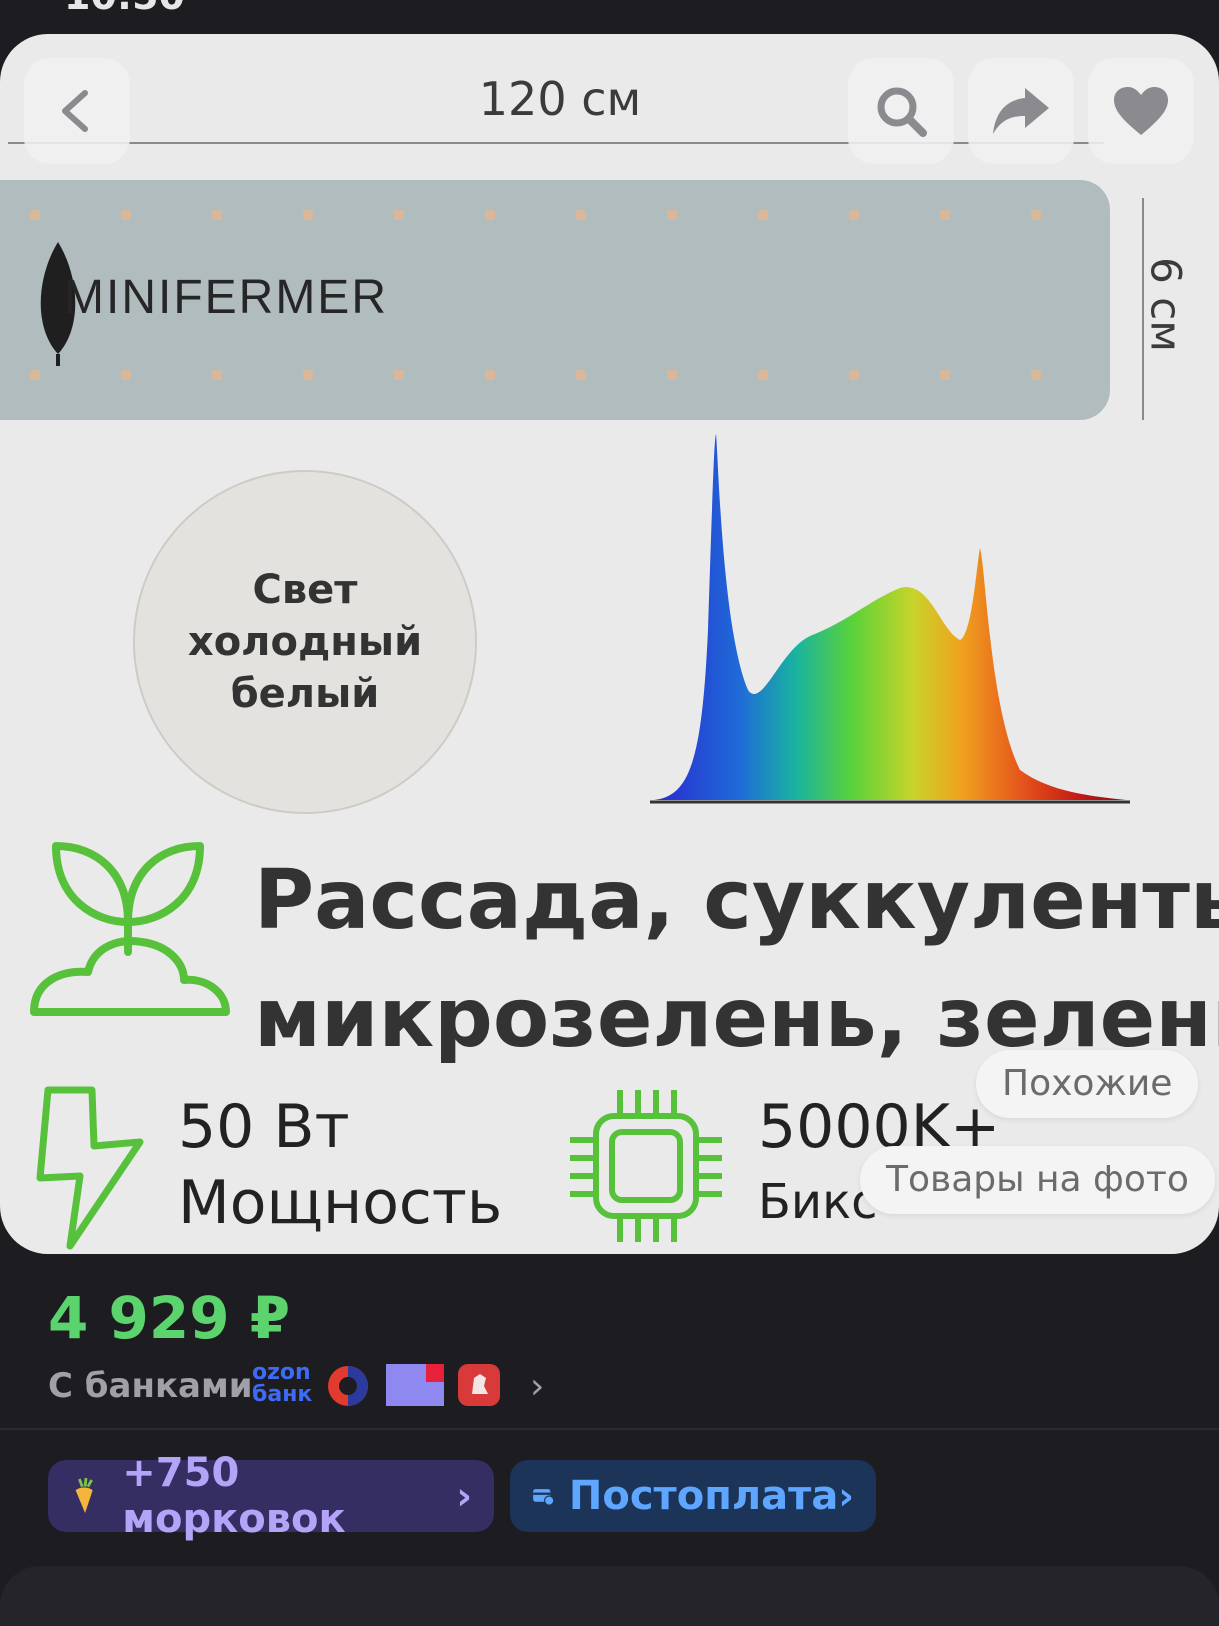 This screenshot has height=1626, width=1219. Describe the element at coordinates (305, 590) in the screenshot. I see `light-label-line1: Свет` at that location.